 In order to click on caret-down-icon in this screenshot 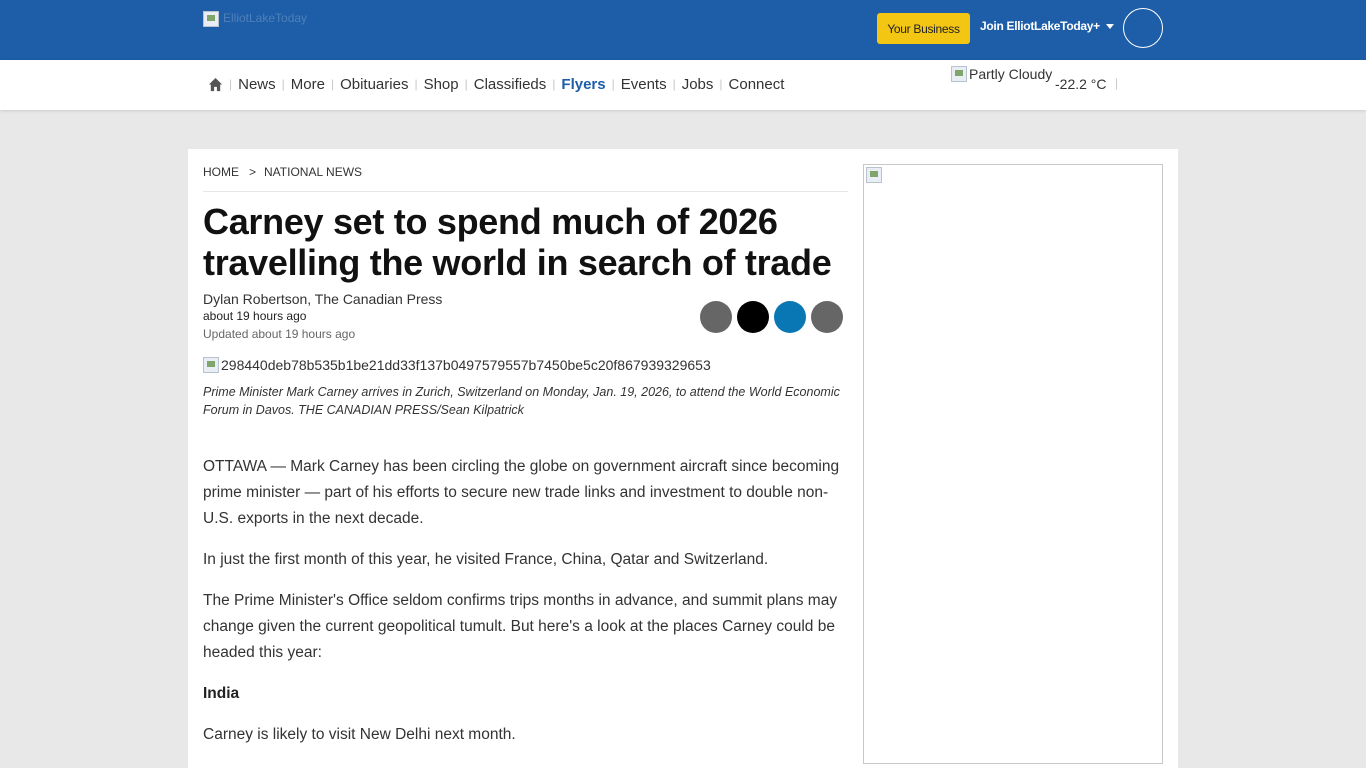, I will do `click(1109, 26)`.